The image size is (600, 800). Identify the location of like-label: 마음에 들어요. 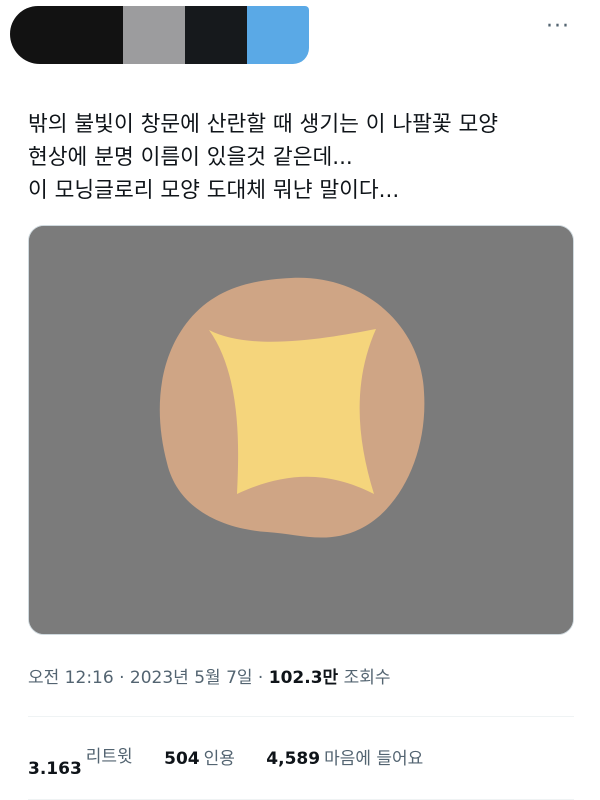
(374, 759).